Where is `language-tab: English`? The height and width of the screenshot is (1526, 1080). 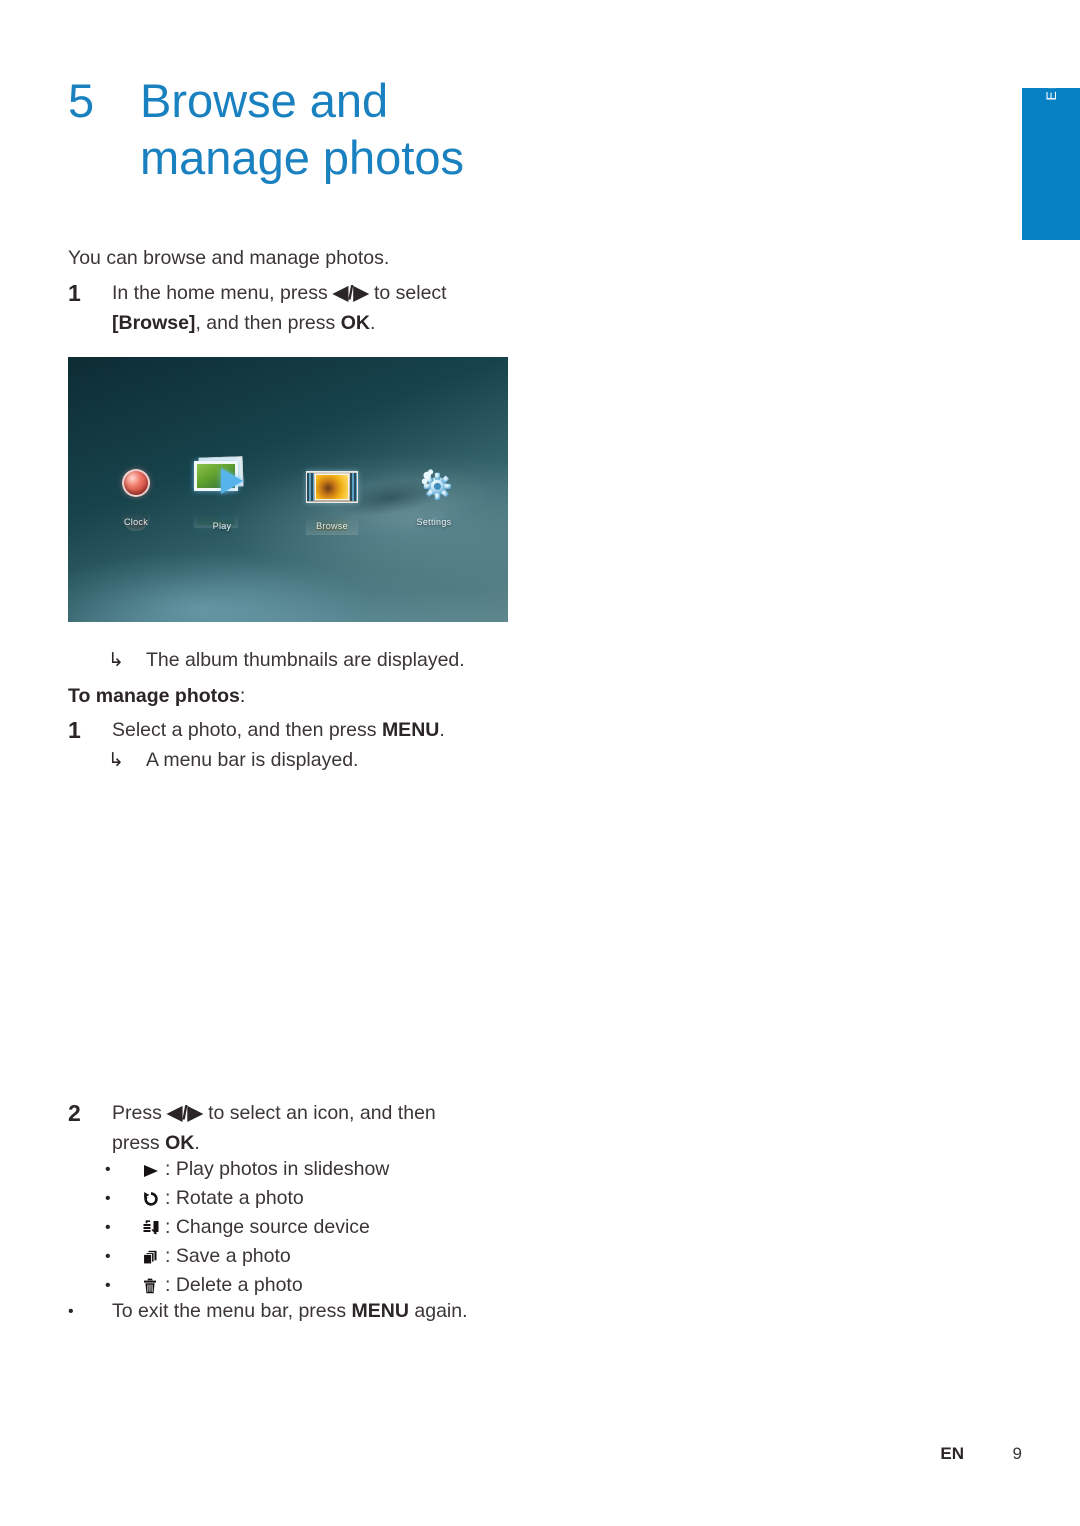
language-tab: English is located at coordinates (1051, 139).